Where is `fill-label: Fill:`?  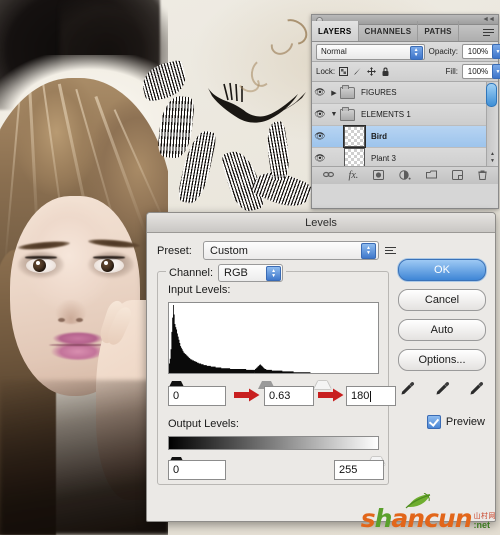
fill-label: Fill: is located at coordinates (451, 71).